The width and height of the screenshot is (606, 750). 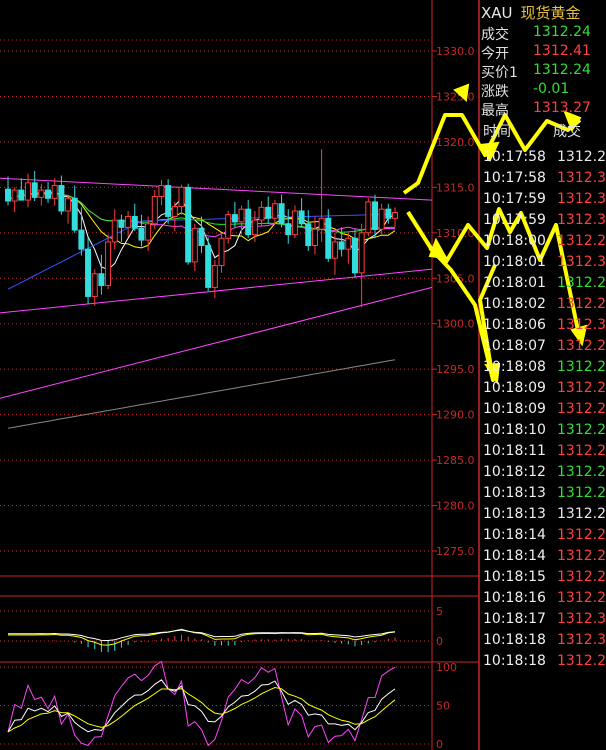 What do you see at coordinates (544, 621) in the screenshot?
I see `tick-row: 10:18:17 1312.31` at bounding box center [544, 621].